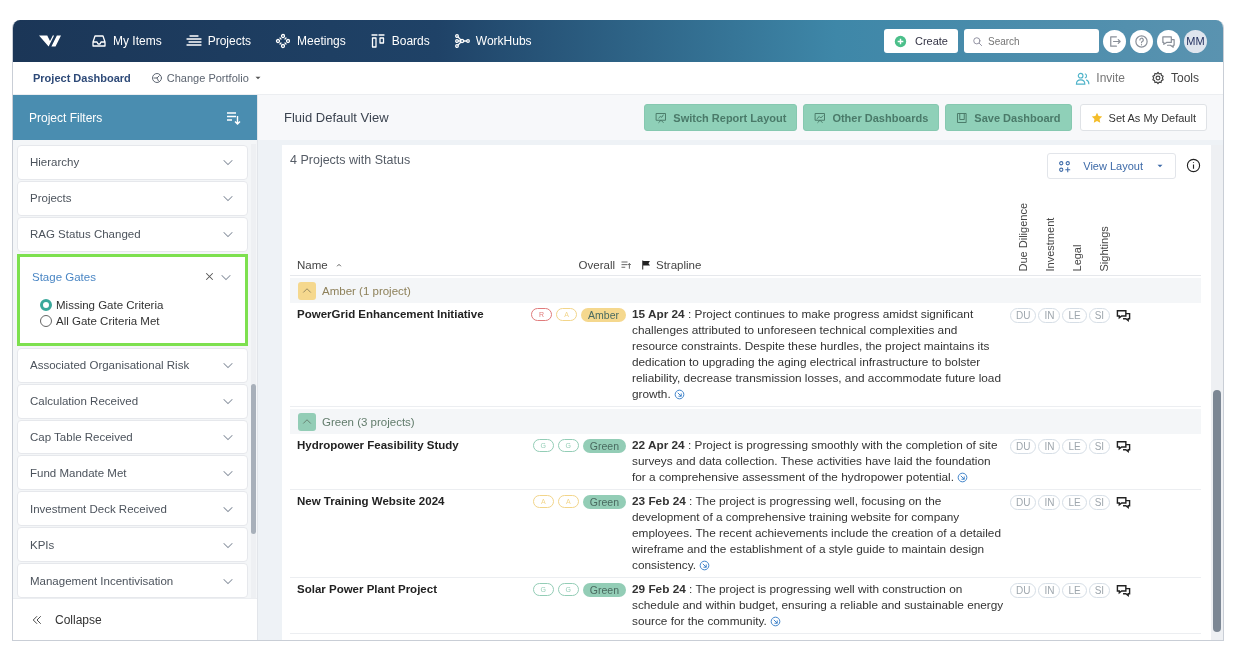 Image resolution: width=1240 pixels, height=658 pixels. What do you see at coordinates (312, 265) in the screenshot?
I see `column-header: Name` at bounding box center [312, 265].